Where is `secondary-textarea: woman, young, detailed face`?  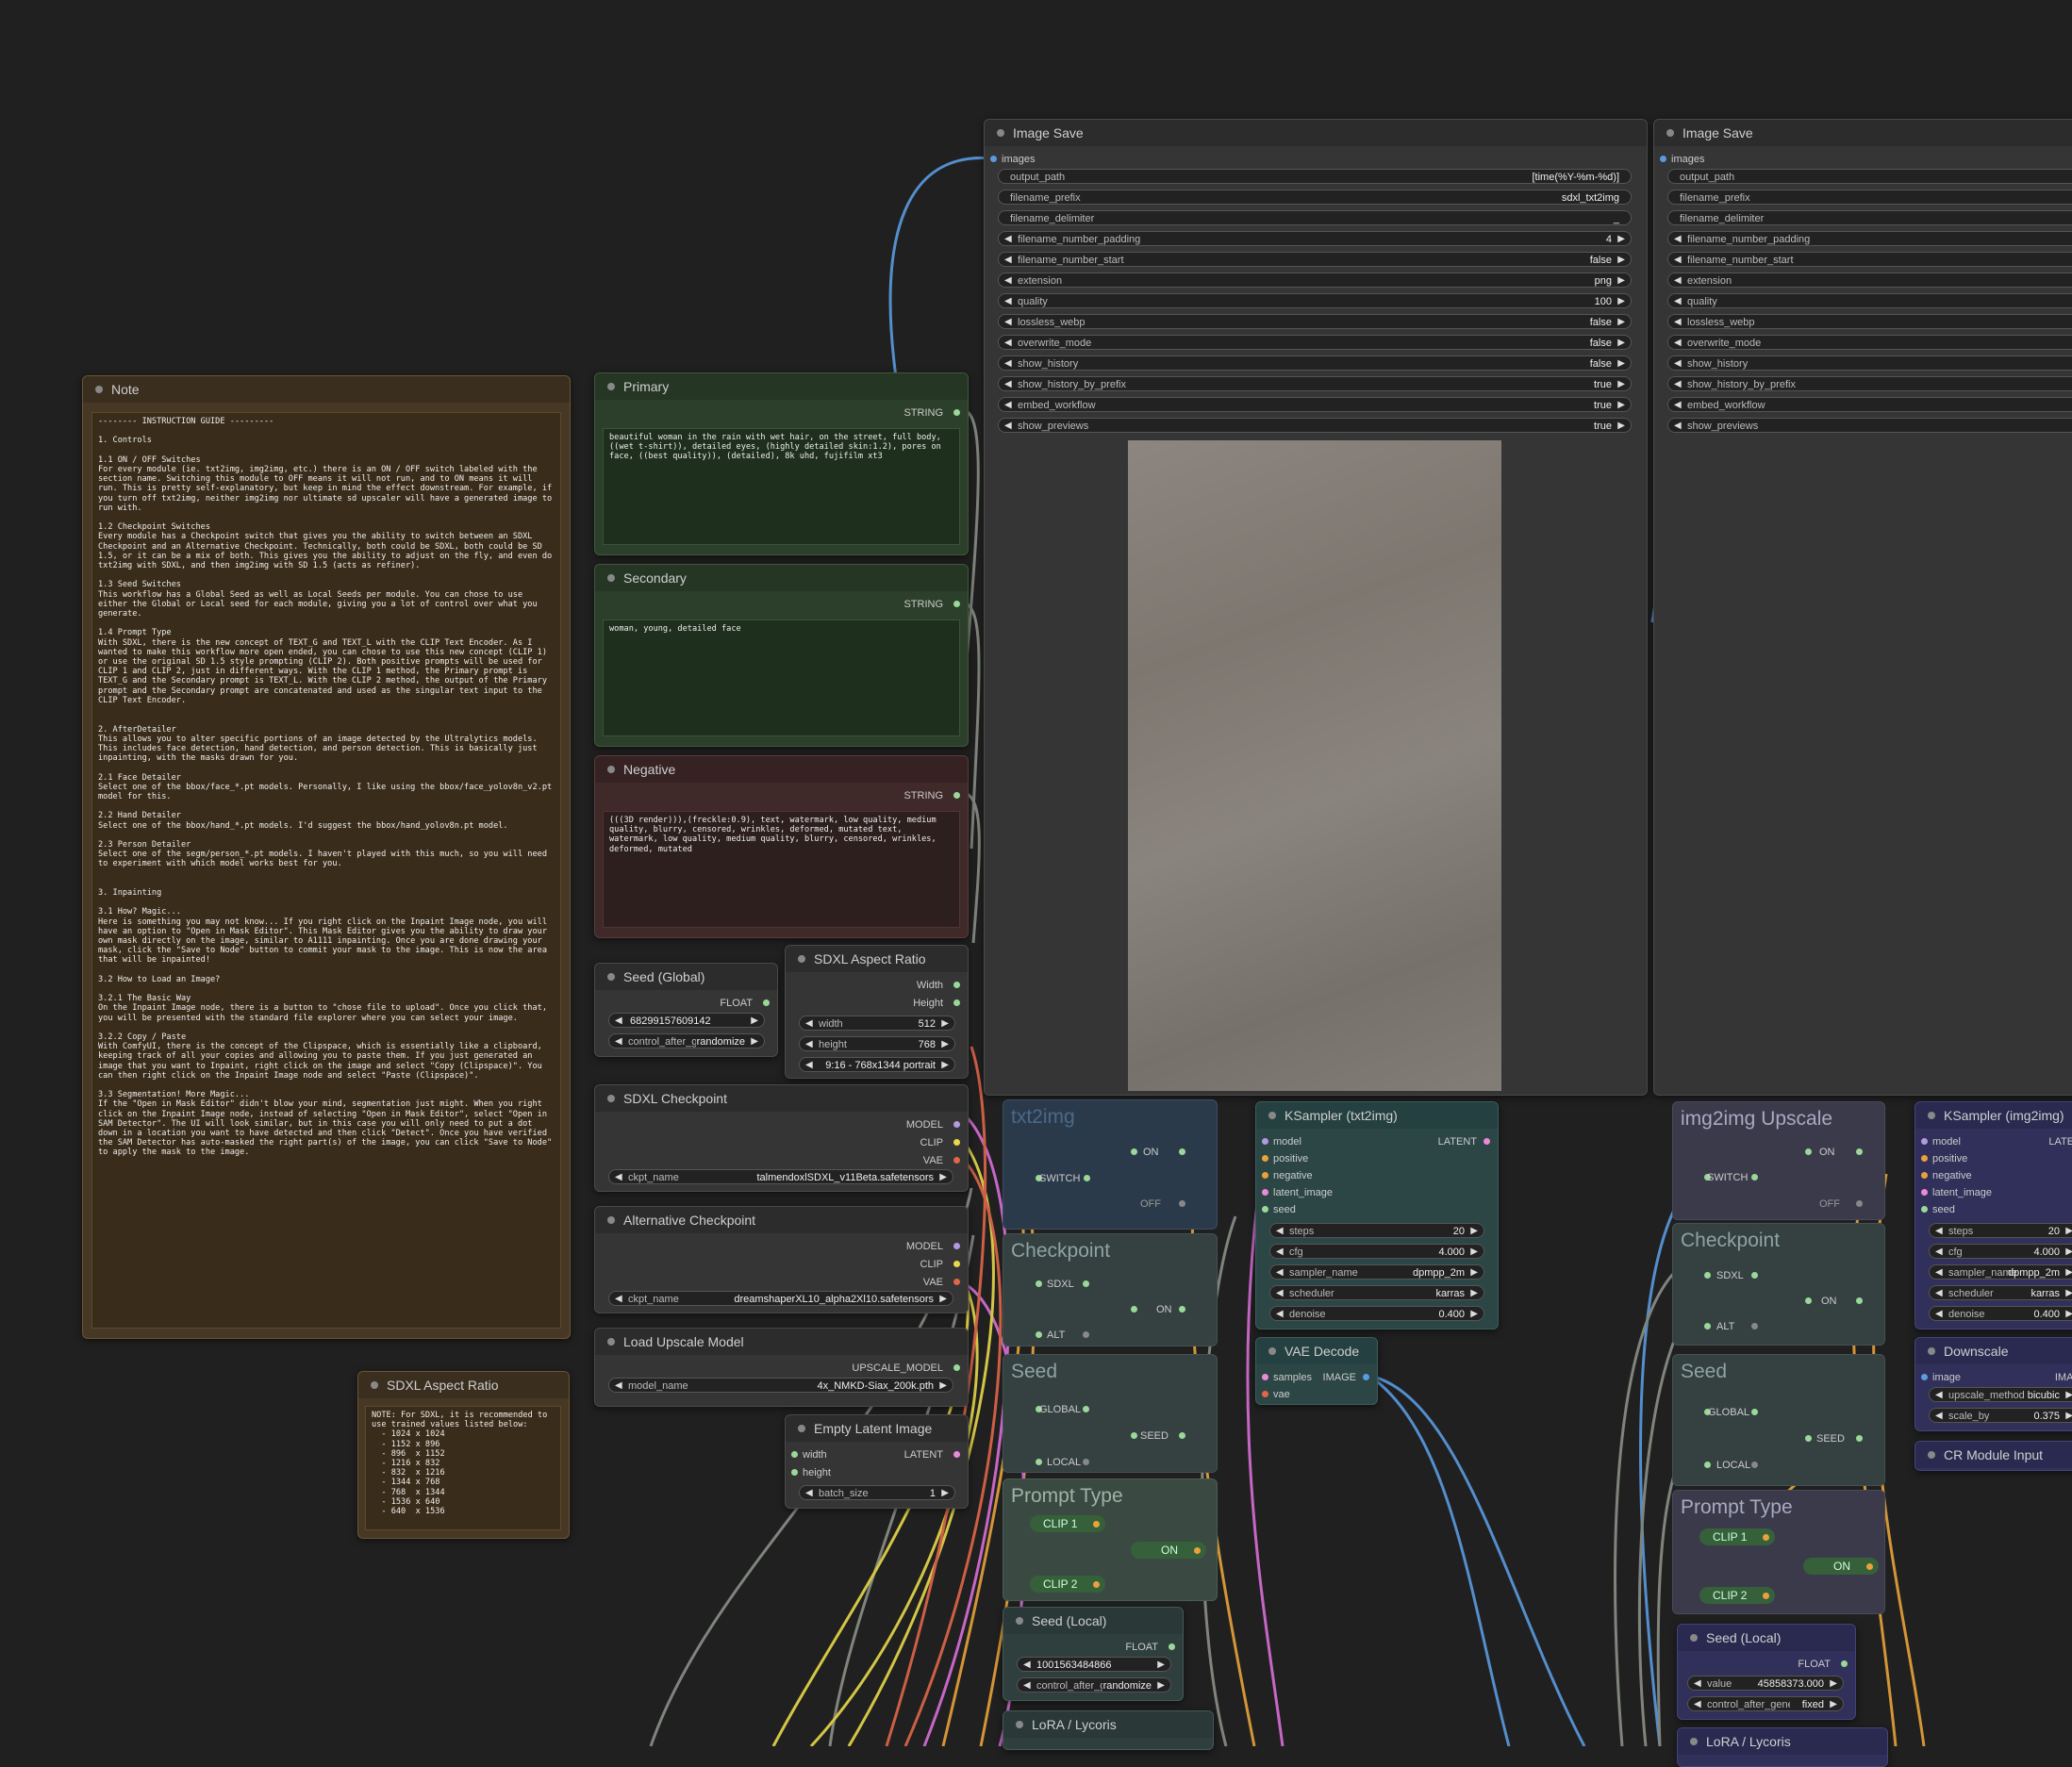 secondary-textarea: woman, young, detailed face is located at coordinates (781, 678).